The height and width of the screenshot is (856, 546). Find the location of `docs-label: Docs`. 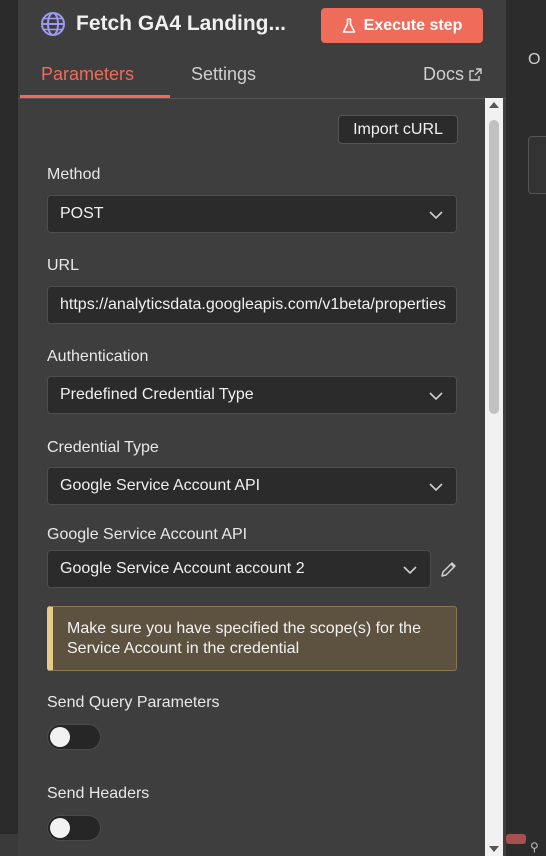

docs-label: Docs is located at coordinates (443, 74).